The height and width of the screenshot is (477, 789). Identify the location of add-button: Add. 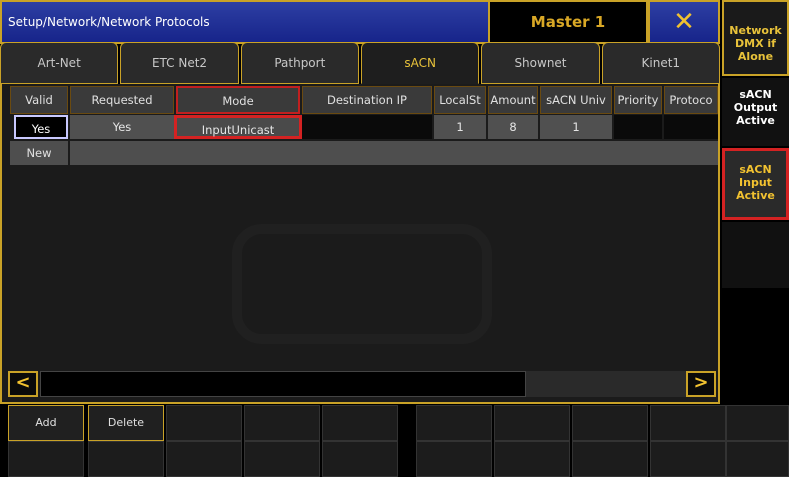
(46, 423).